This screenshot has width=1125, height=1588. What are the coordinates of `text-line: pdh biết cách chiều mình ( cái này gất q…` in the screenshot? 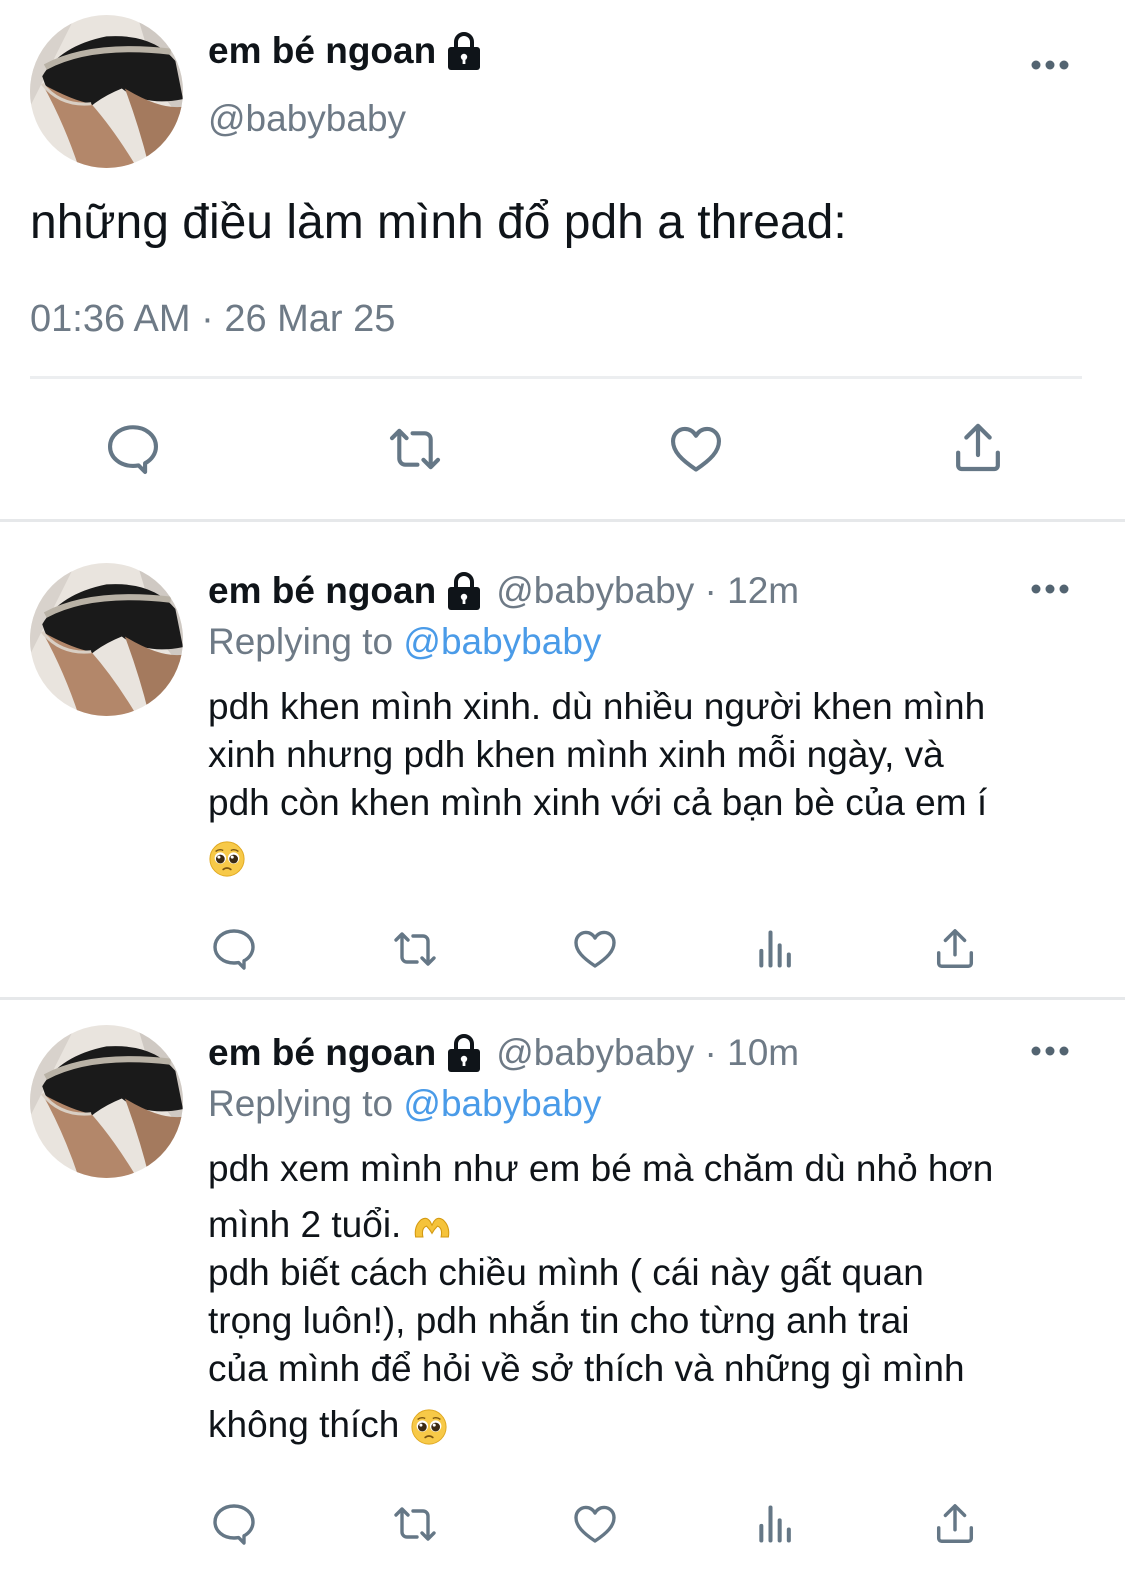 It's located at (566, 1272).